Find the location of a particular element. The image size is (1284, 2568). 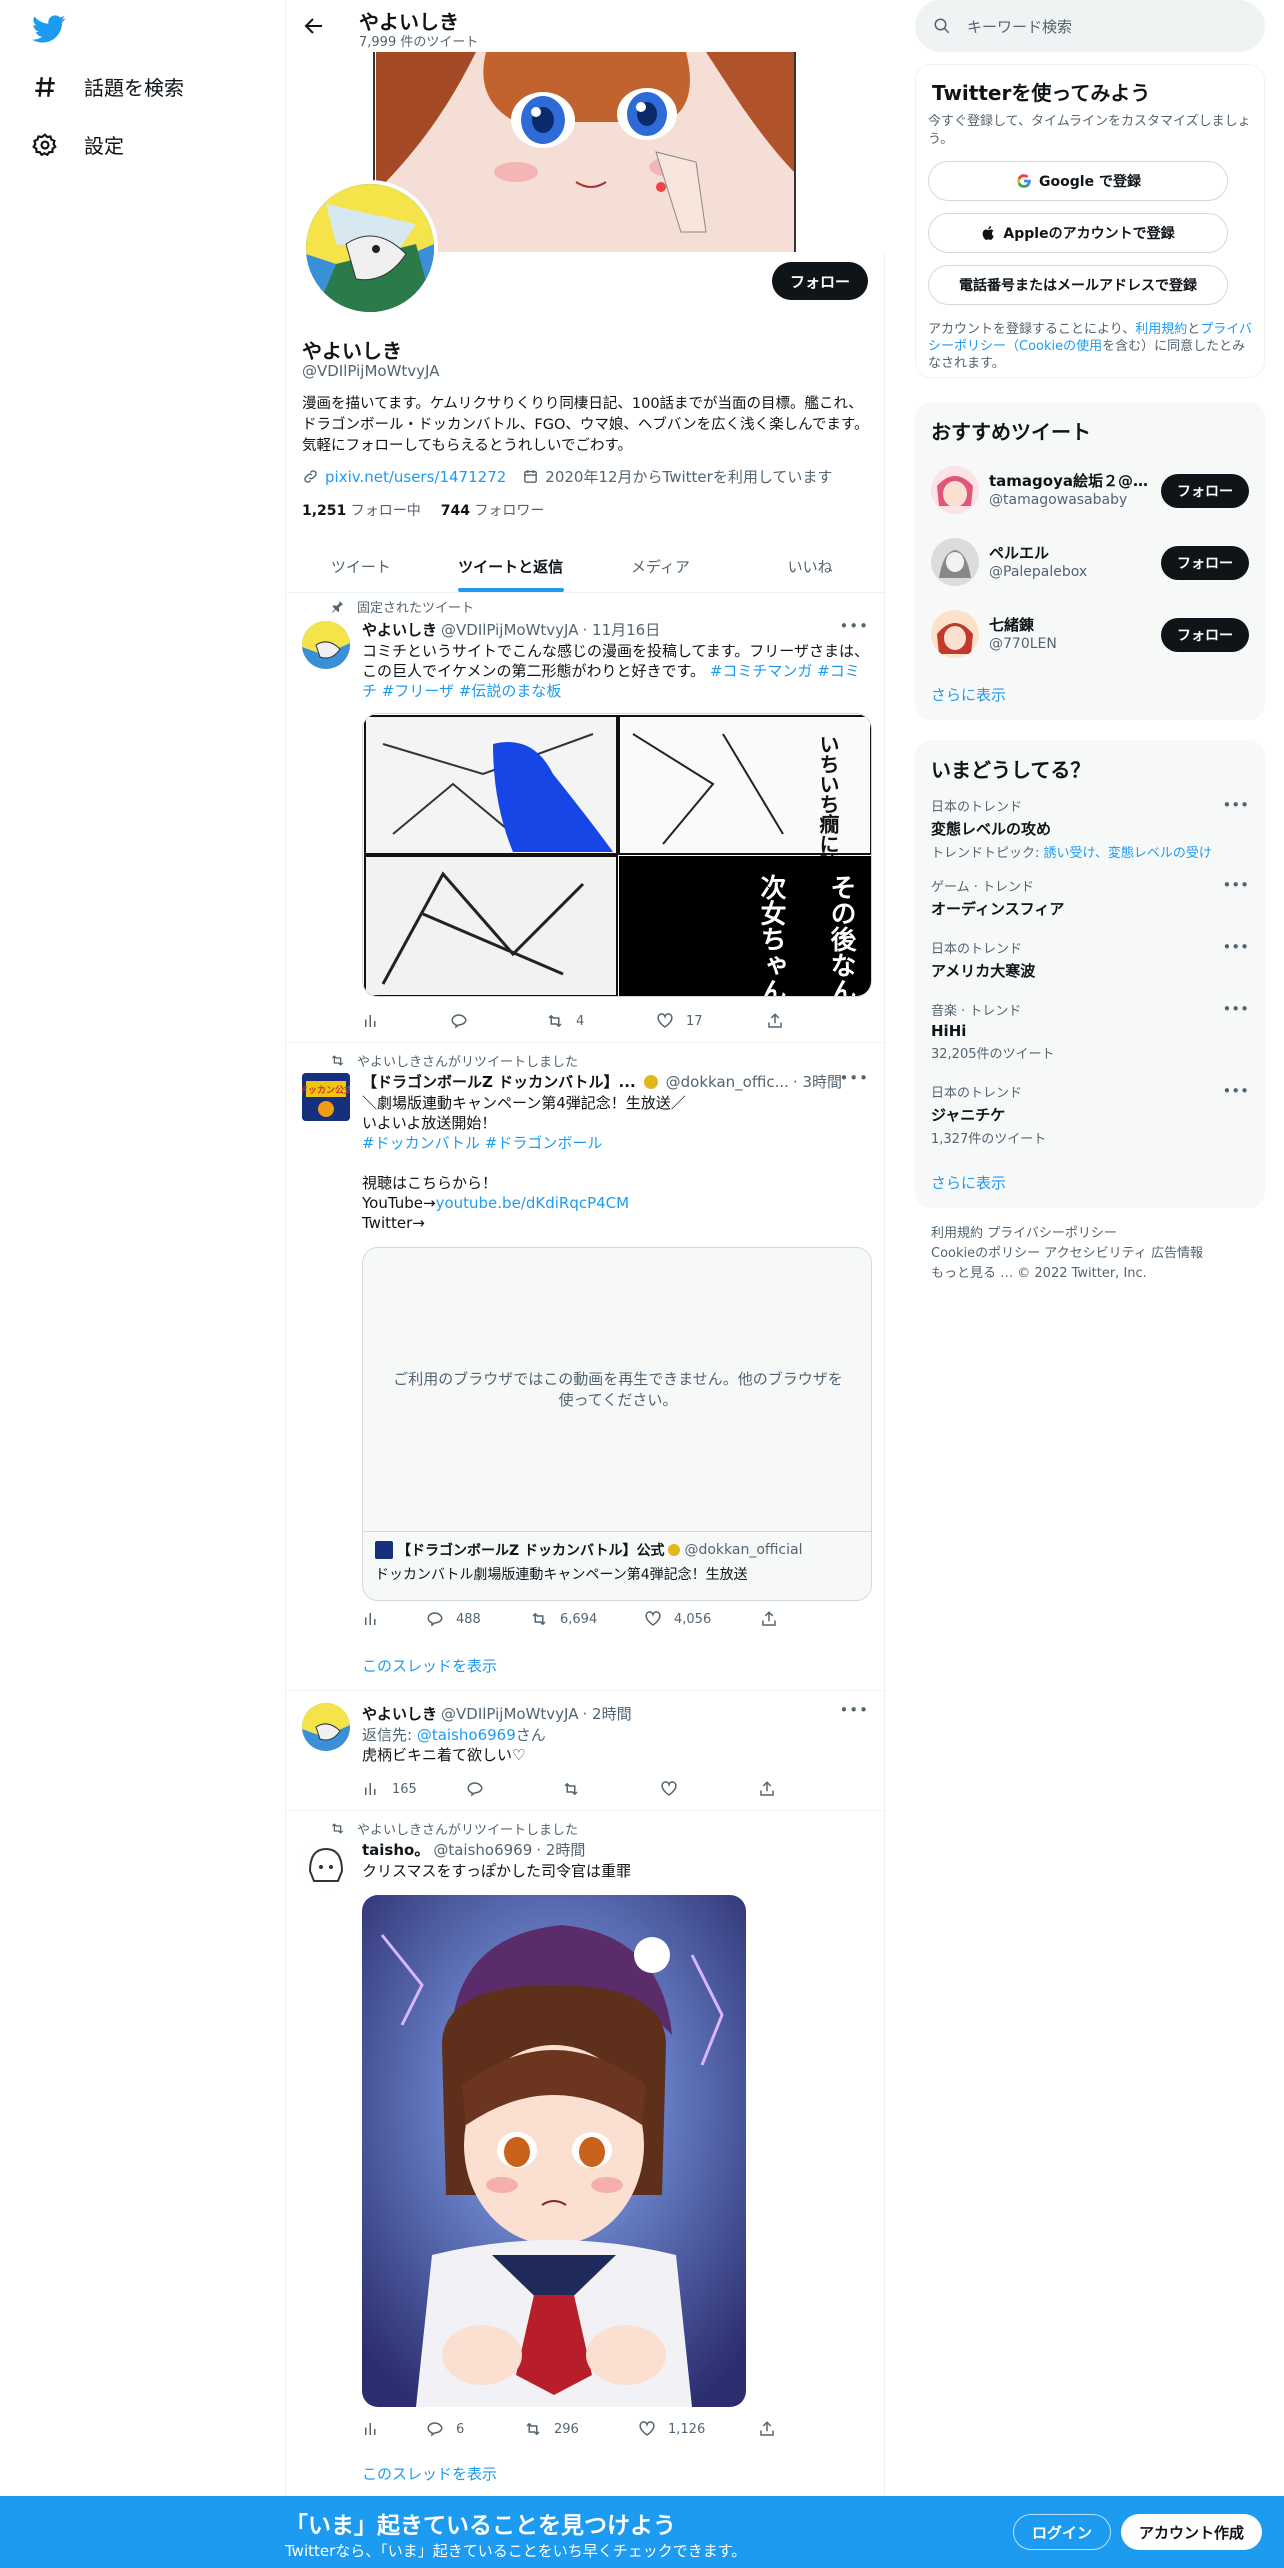

profile-header-bar: やよいしき 7,999 件のツイート is located at coordinates (585, 26).